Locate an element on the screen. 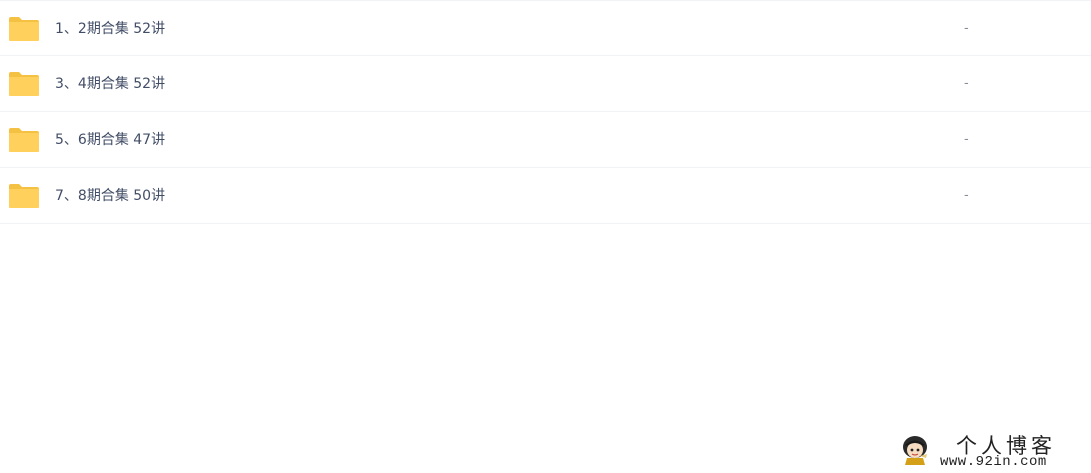  cartoon-avatar-icon is located at coordinates (915, 450).